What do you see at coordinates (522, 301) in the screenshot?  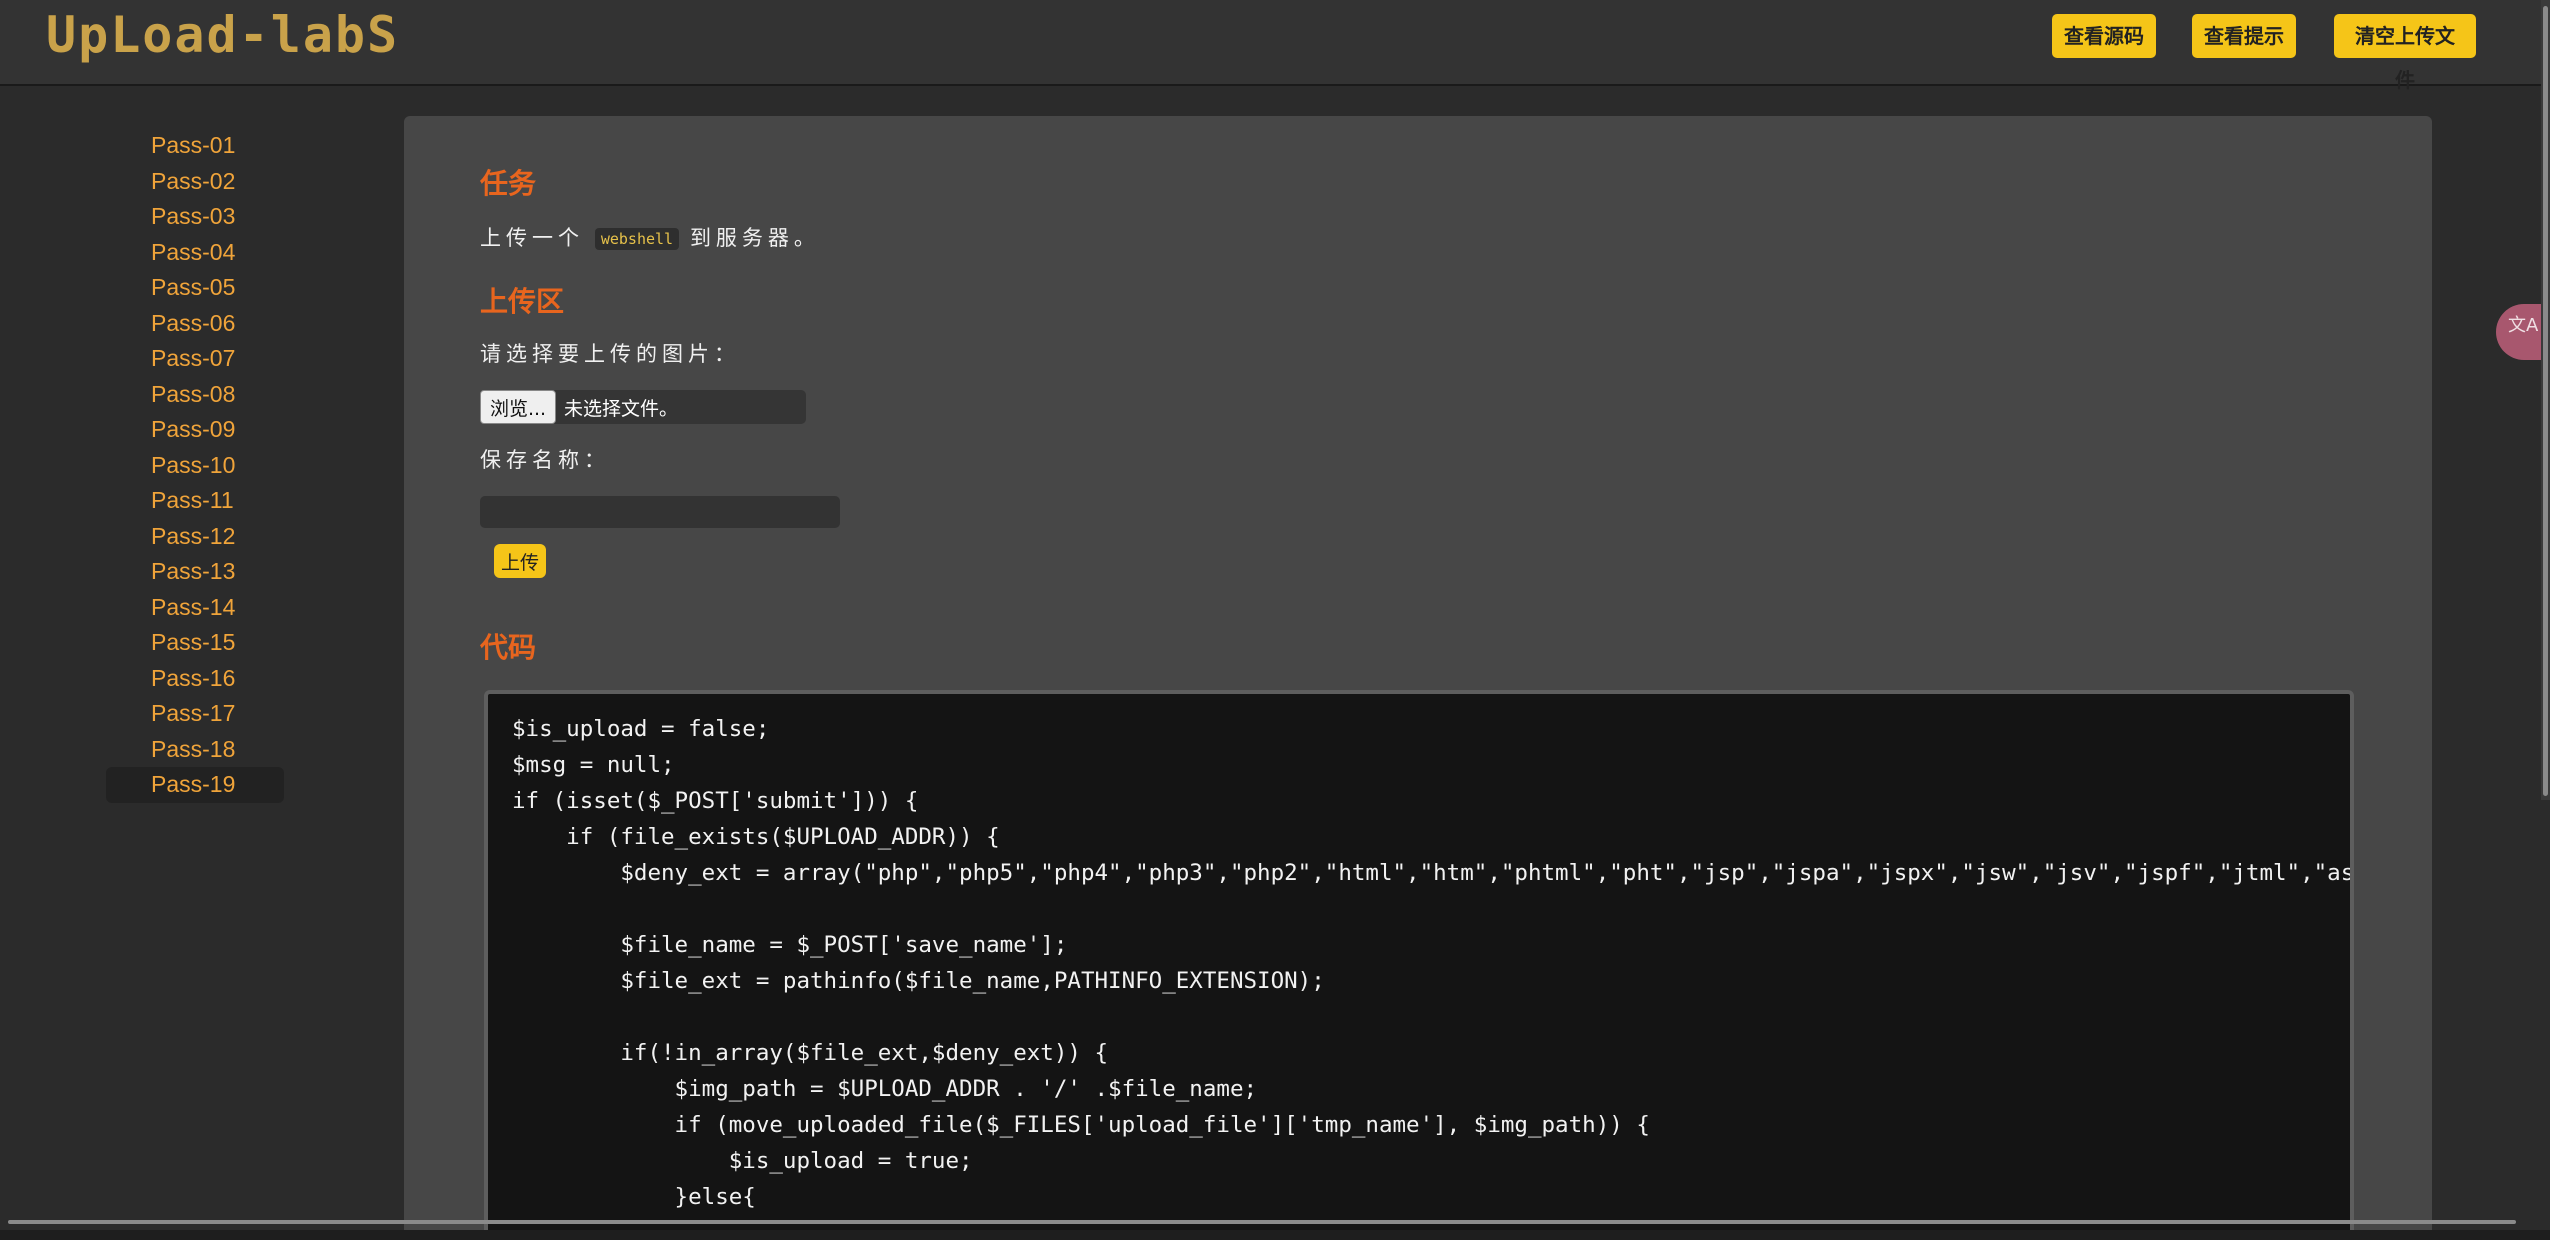 I see `upload-title: 上传区` at bounding box center [522, 301].